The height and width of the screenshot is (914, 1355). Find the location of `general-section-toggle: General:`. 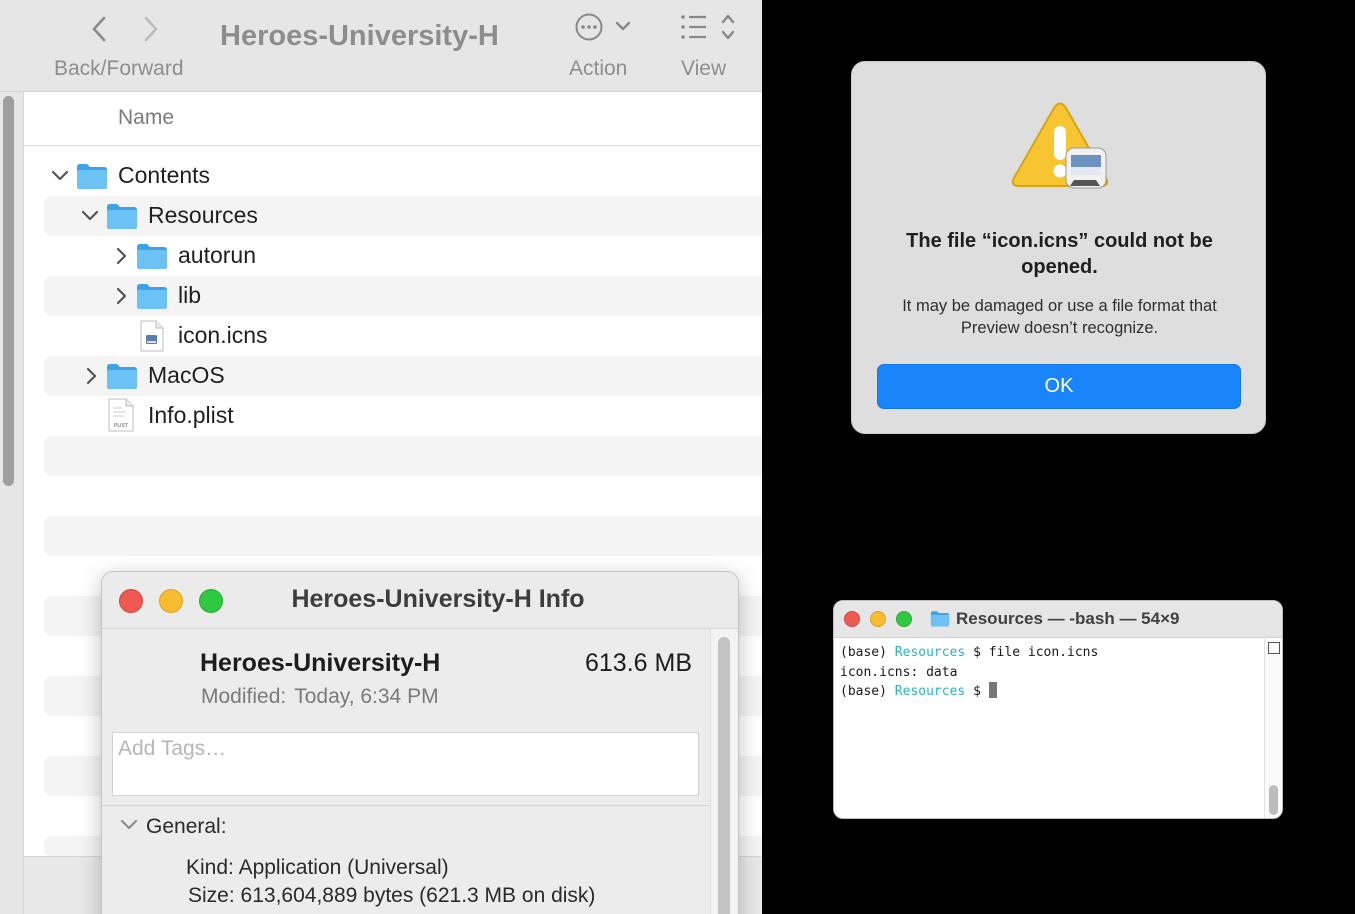

general-section-toggle: General: is located at coordinates (186, 827).